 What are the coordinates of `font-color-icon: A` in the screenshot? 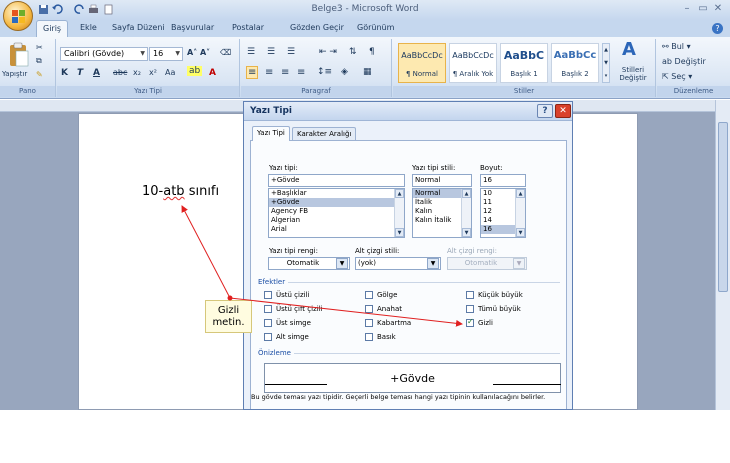 It's located at (212, 73).